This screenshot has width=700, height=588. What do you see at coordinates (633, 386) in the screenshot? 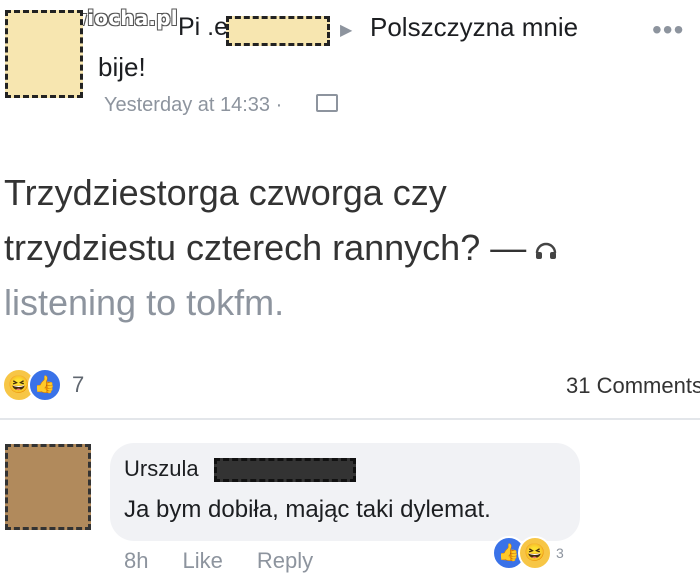
I see `comments-count-link: 31 Comments` at bounding box center [633, 386].